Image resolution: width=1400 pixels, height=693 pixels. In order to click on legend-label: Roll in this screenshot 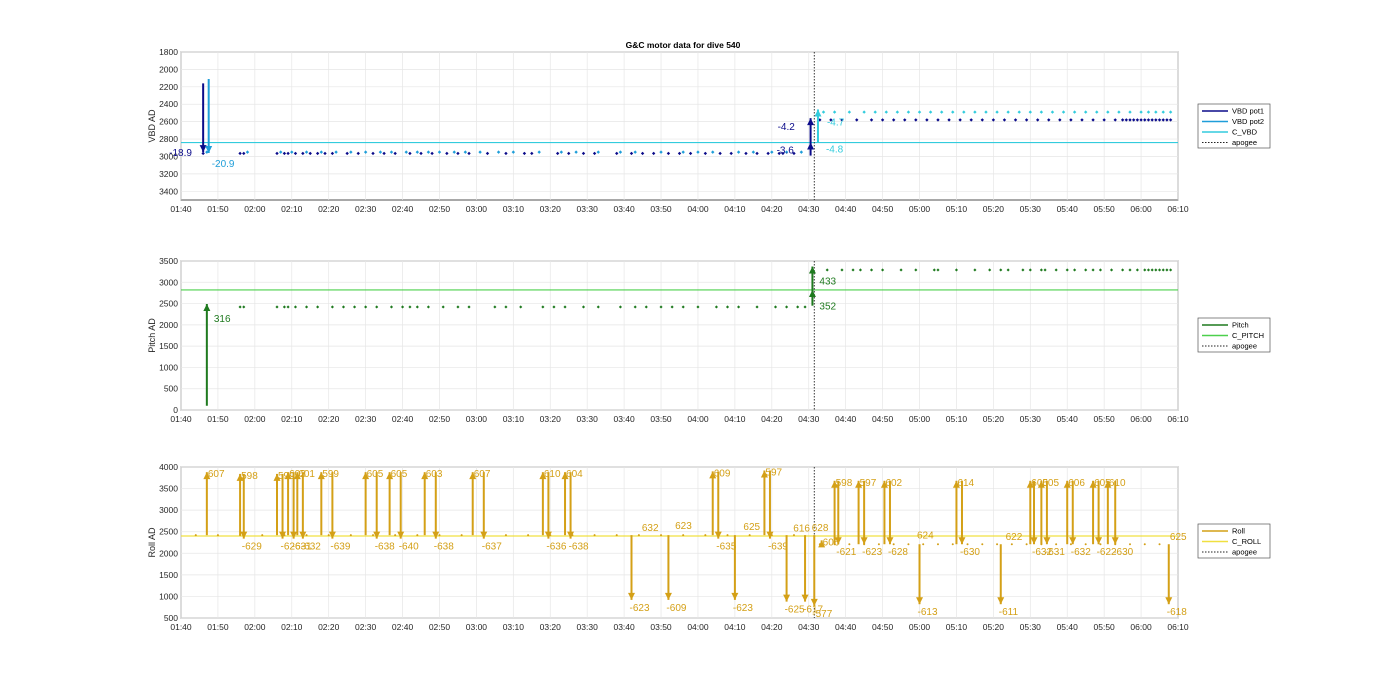, I will do `click(1238, 531)`.